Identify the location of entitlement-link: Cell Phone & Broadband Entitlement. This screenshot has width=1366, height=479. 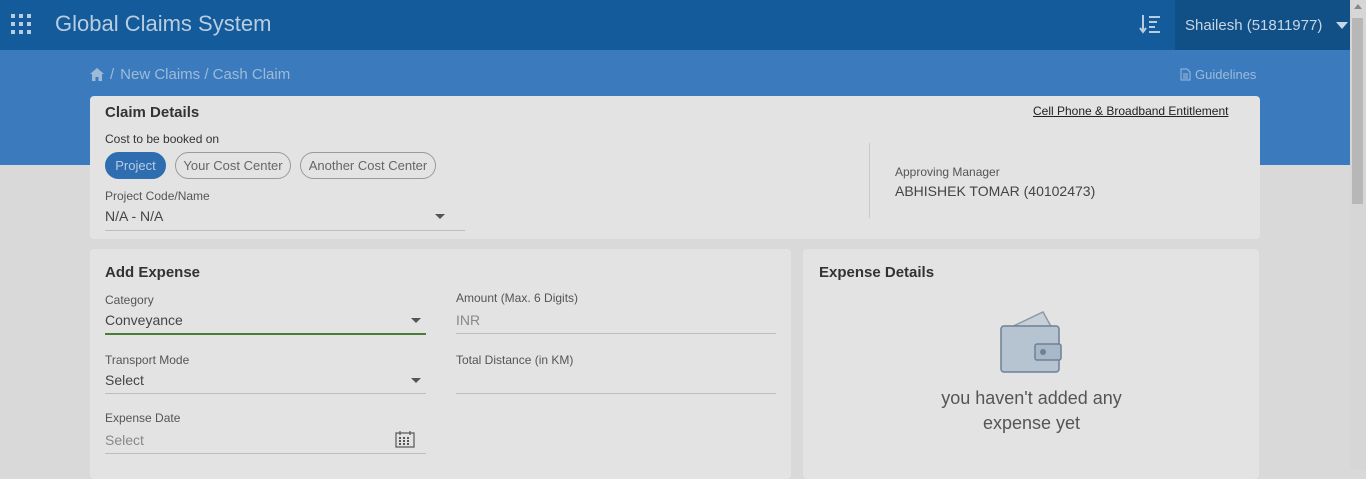
(1130, 111).